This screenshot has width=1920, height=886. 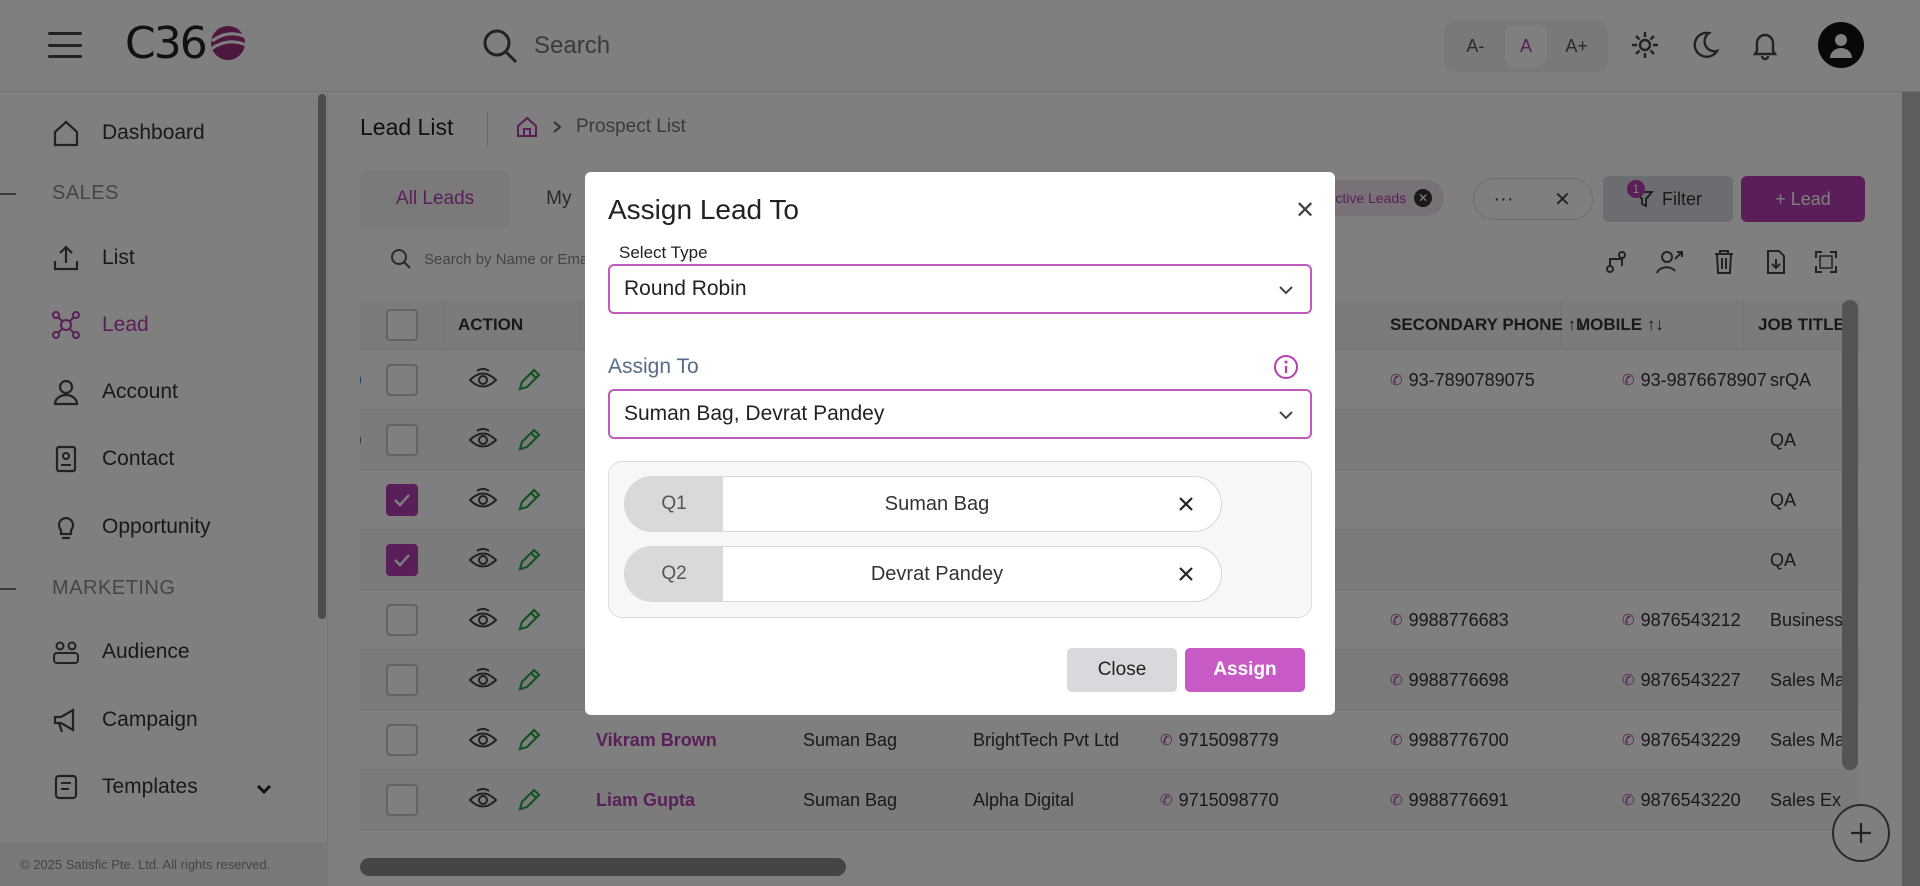 What do you see at coordinates (653, 366) in the screenshot?
I see `assign-to-label: Assign To` at bounding box center [653, 366].